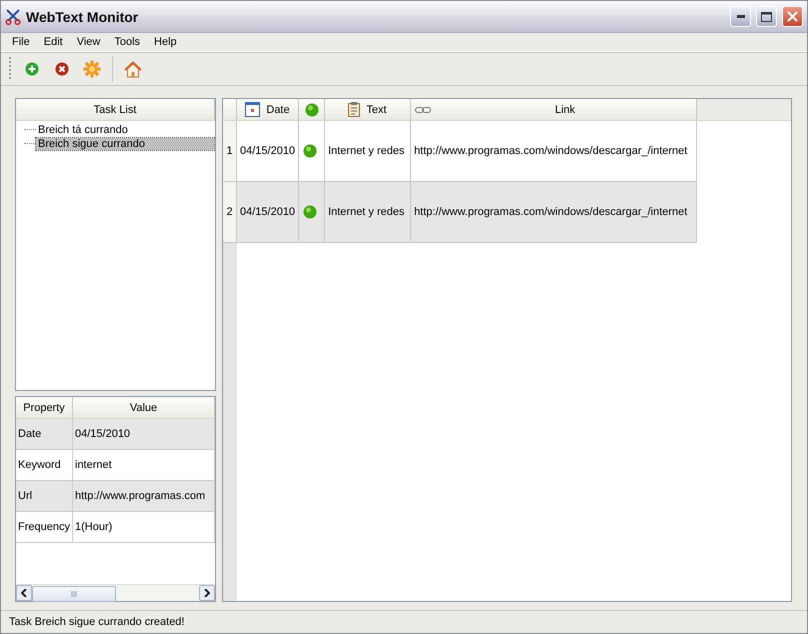 The width and height of the screenshot is (808, 634). What do you see at coordinates (115, 592) in the screenshot?
I see `horizontal-scrollbar` at bounding box center [115, 592].